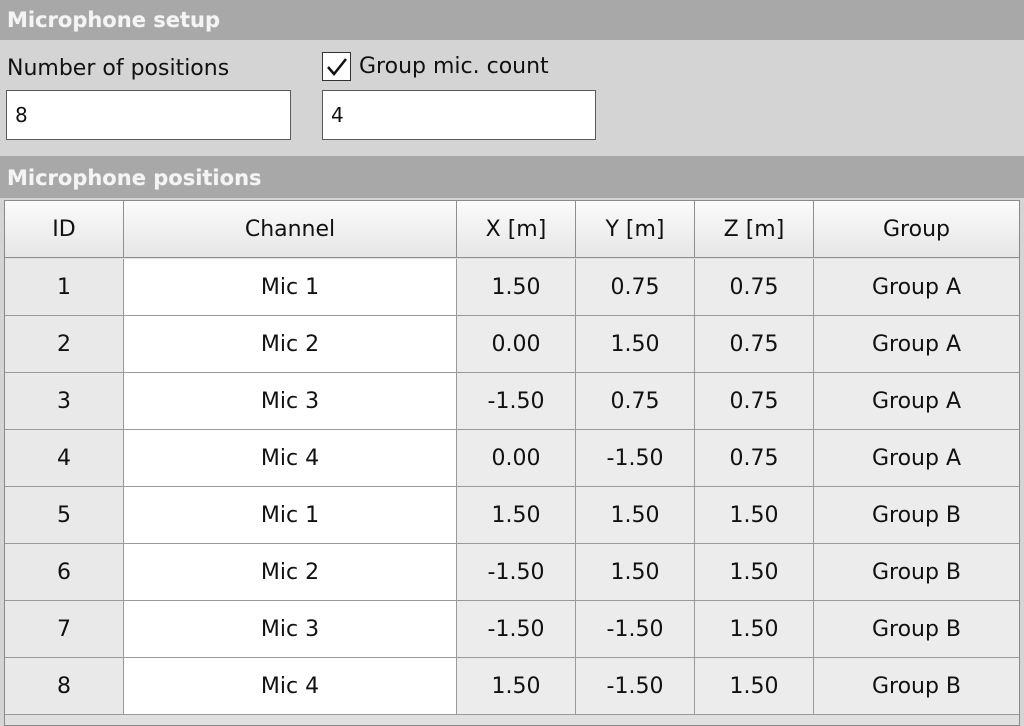  I want to click on column-header-z: Z [m], so click(754, 229).